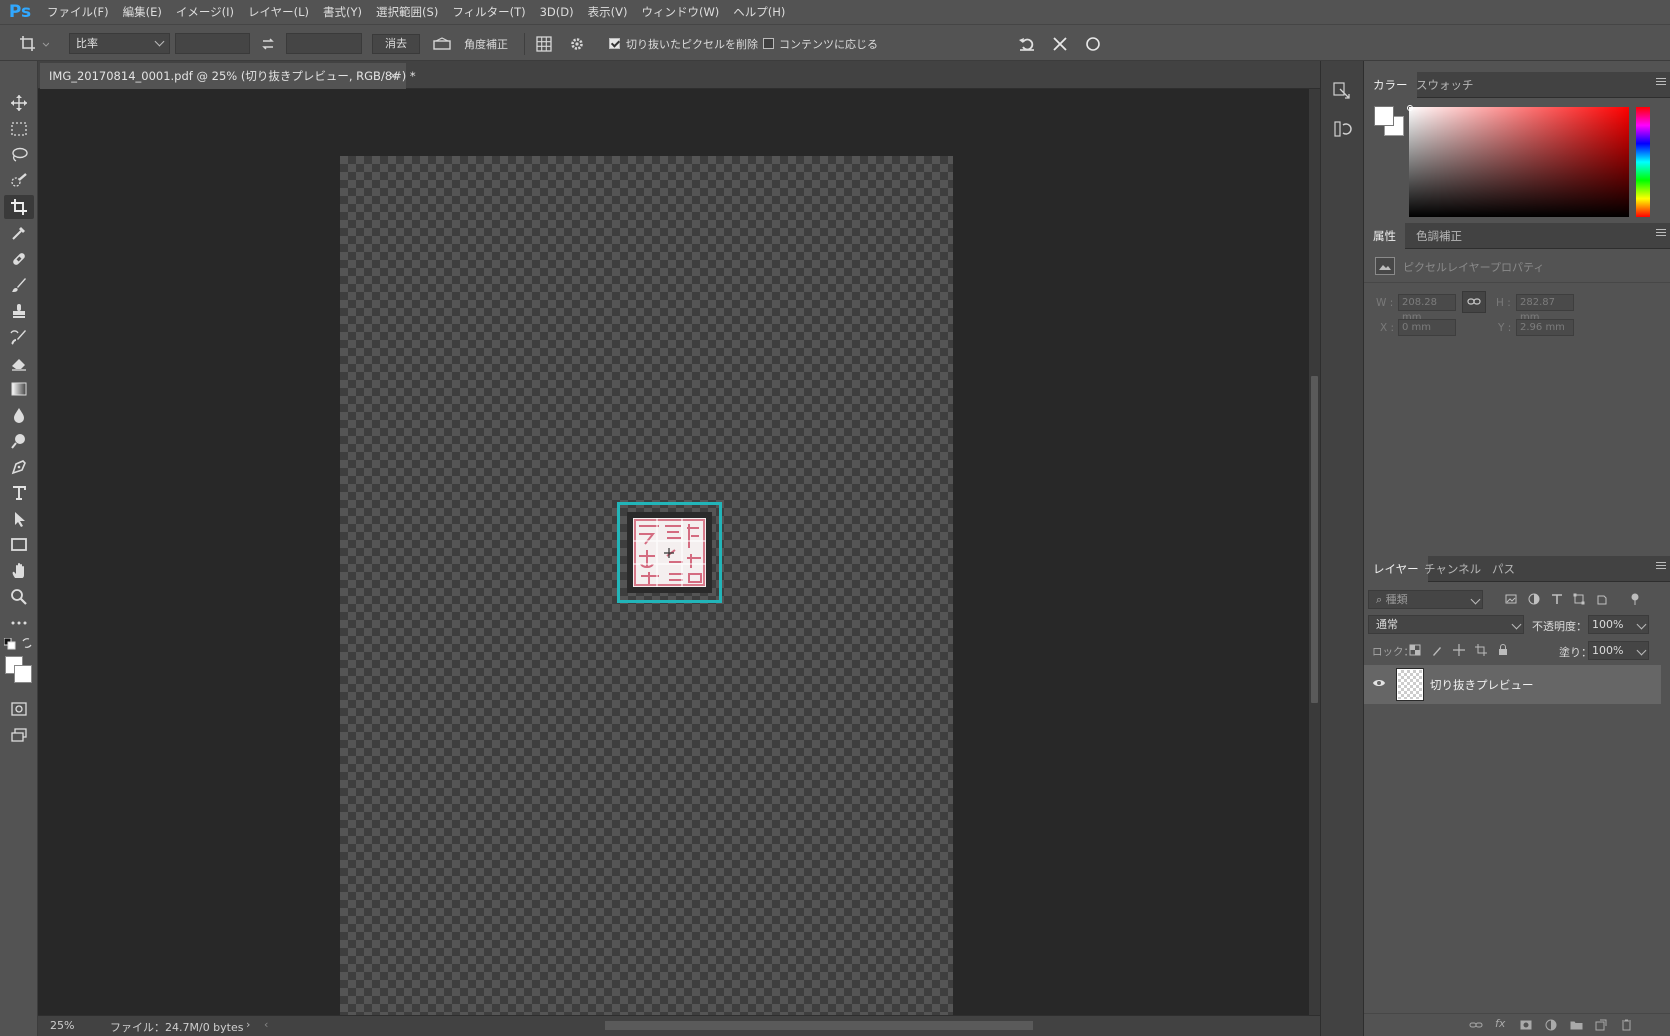  What do you see at coordinates (1526, 1025) in the screenshot?
I see `add-mask-icon` at bounding box center [1526, 1025].